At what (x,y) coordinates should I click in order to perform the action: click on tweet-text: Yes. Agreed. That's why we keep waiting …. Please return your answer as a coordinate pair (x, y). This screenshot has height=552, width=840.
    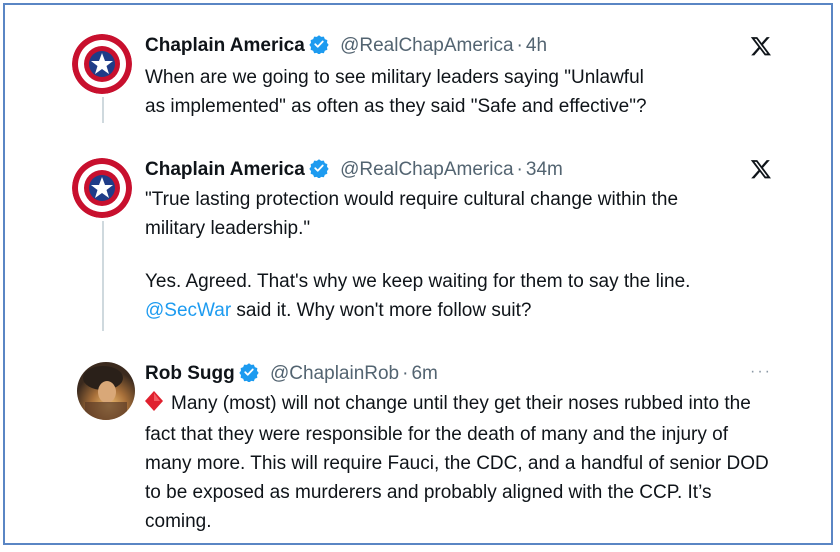
    Looking at the image, I should click on (475, 296).